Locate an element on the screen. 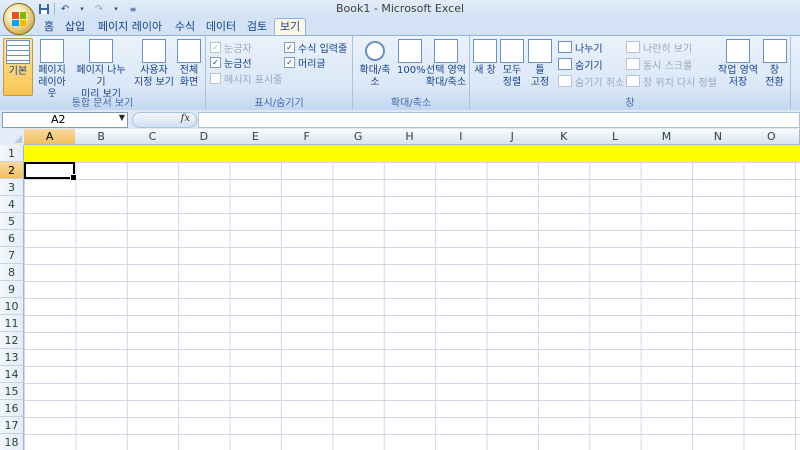 Image resolution: width=800 pixels, height=450 pixels. row-header-4: 4 is located at coordinates (12, 204).